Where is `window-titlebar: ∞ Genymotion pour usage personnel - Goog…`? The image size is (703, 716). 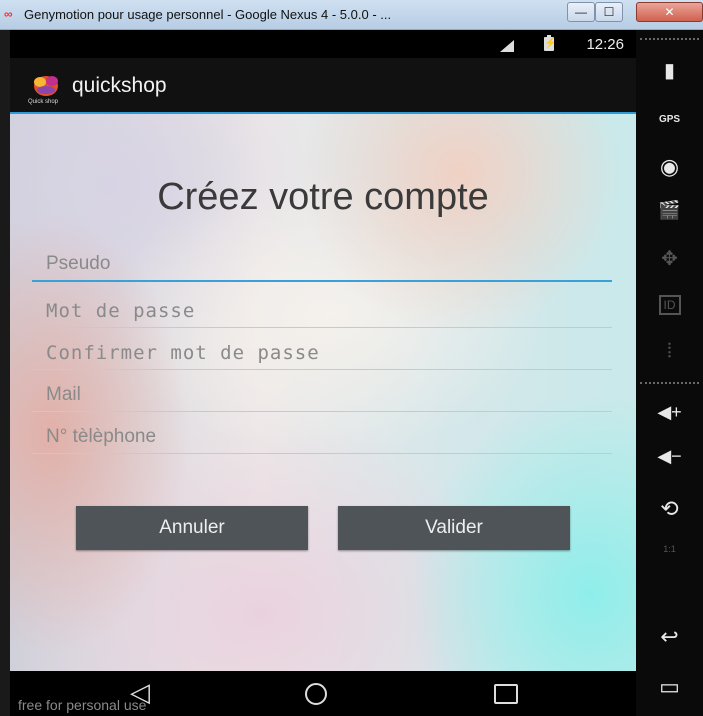
window-titlebar: ∞ Genymotion pour usage personnel - Goog… is located at coordinates (351, 15).